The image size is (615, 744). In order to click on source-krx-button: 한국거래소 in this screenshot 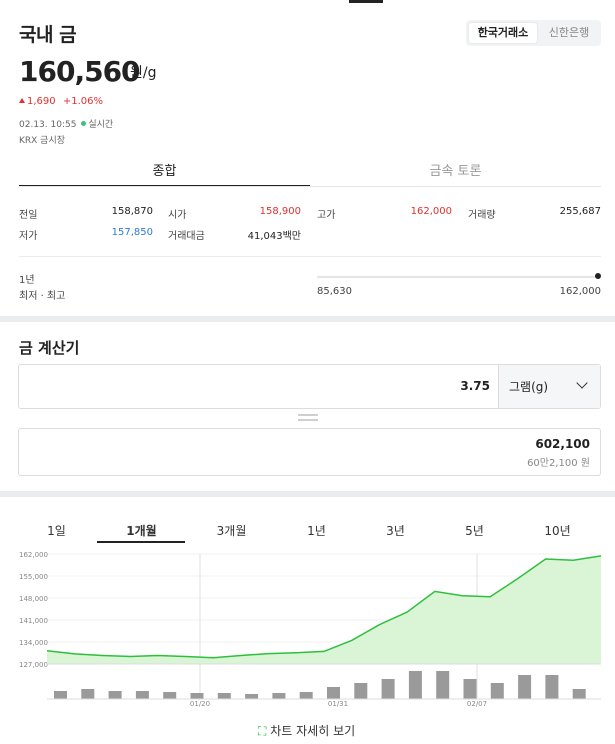, I will do `click(503, 33)`.